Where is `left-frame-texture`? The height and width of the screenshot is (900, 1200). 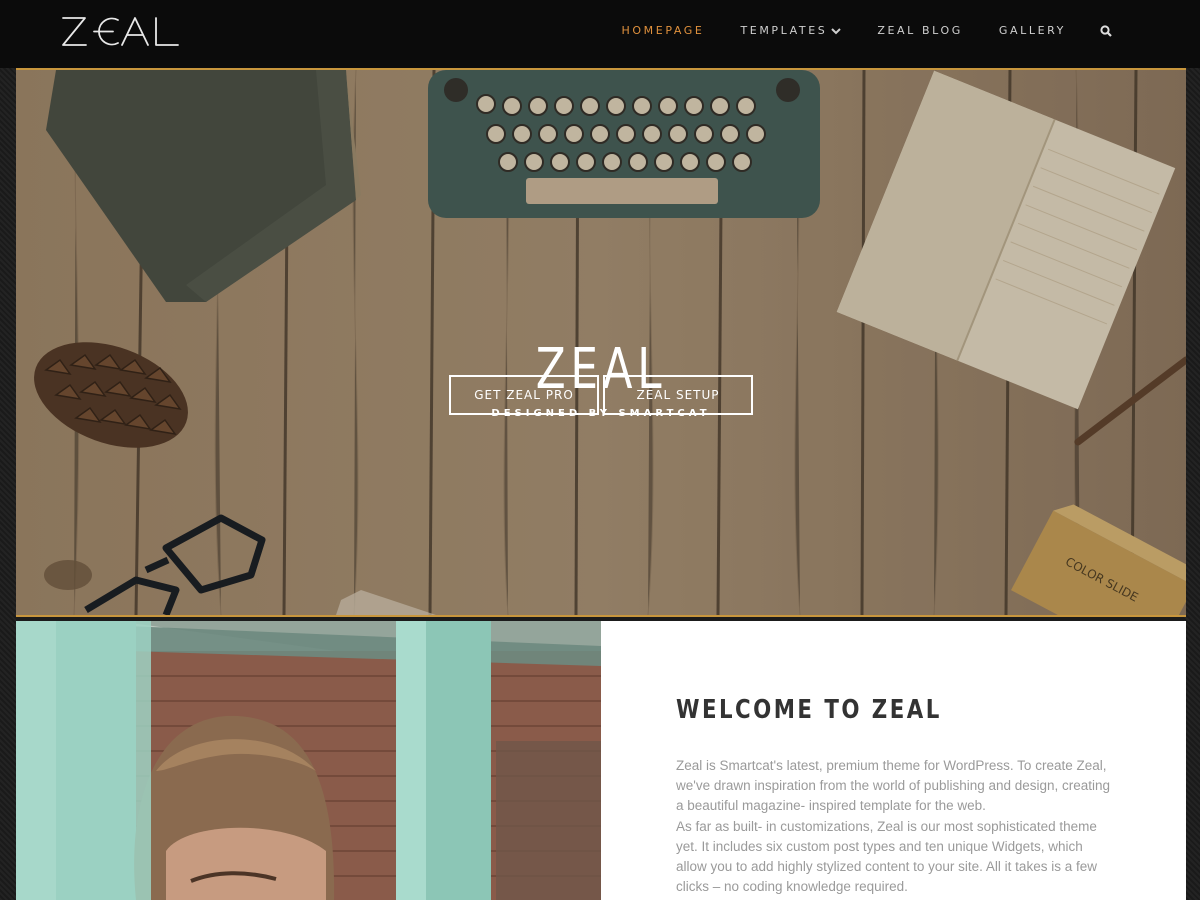
left-frame-texture is located at coordinates (8, 450).